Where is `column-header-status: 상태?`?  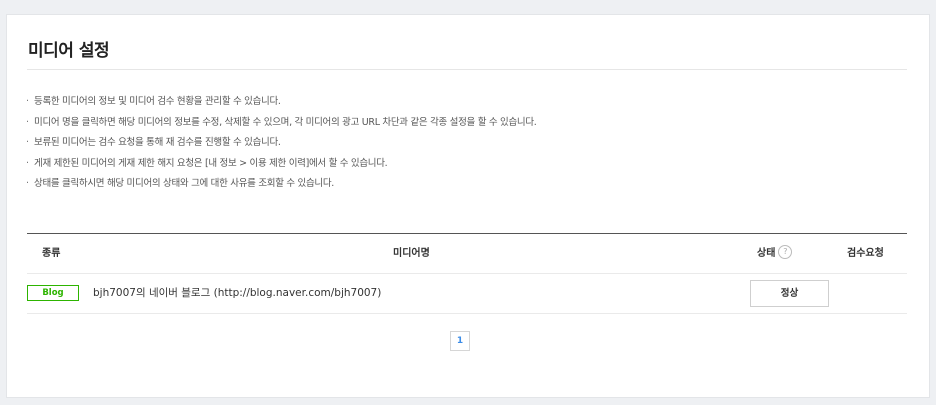 column-header-status: 상태? is located at coordinates (775, 253).